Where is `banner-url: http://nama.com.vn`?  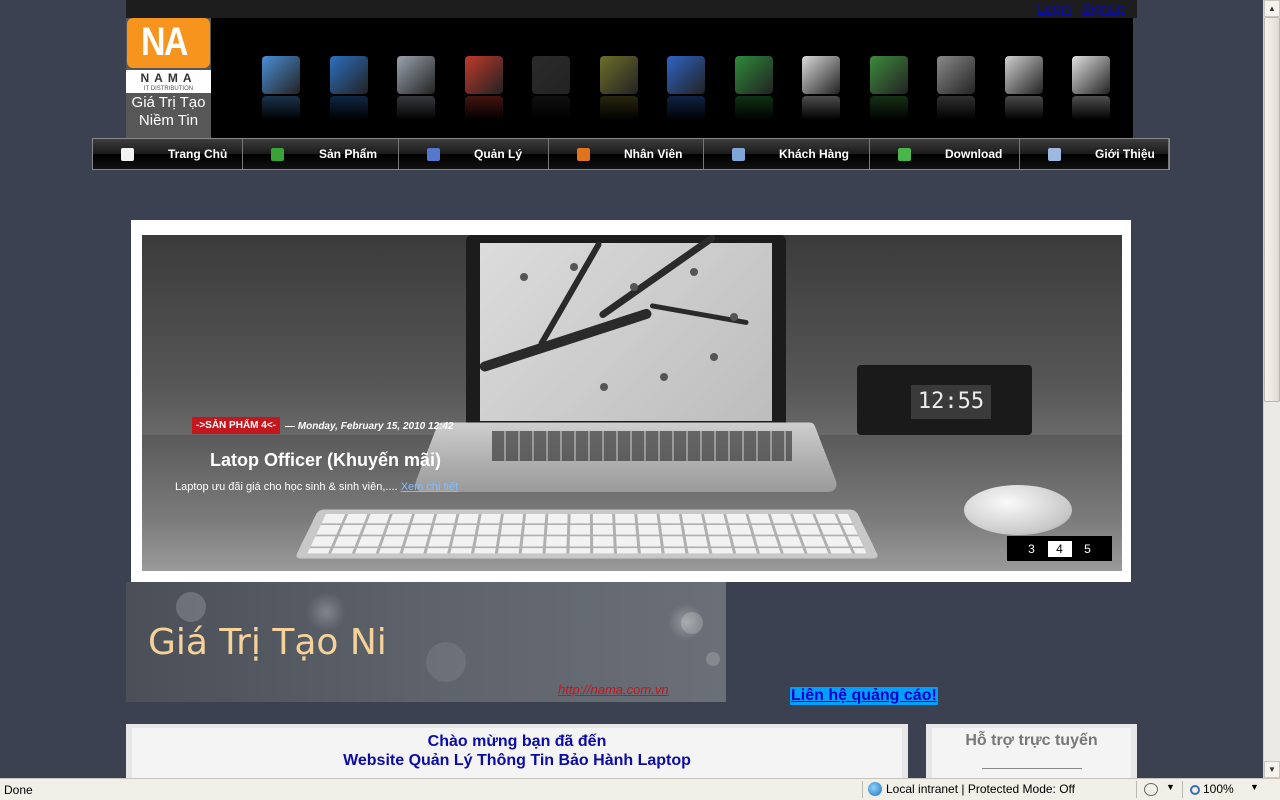
banner-url: http://nama.com.vn is located at coordinates (613, 689).